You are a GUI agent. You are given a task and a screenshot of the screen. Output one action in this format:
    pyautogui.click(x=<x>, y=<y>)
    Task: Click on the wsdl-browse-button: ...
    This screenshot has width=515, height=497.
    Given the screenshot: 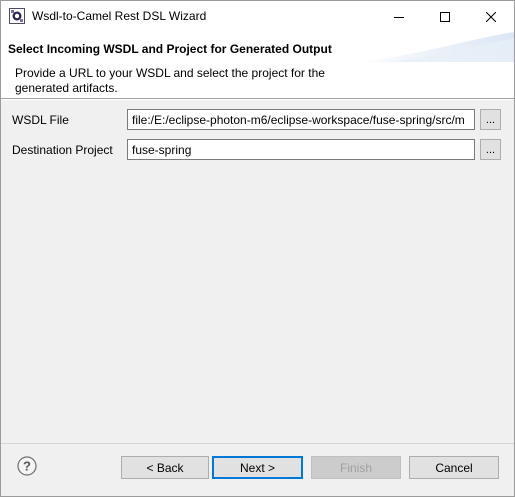 What is the action you would take?
    pyautogui.click(x=490, y=119)
    